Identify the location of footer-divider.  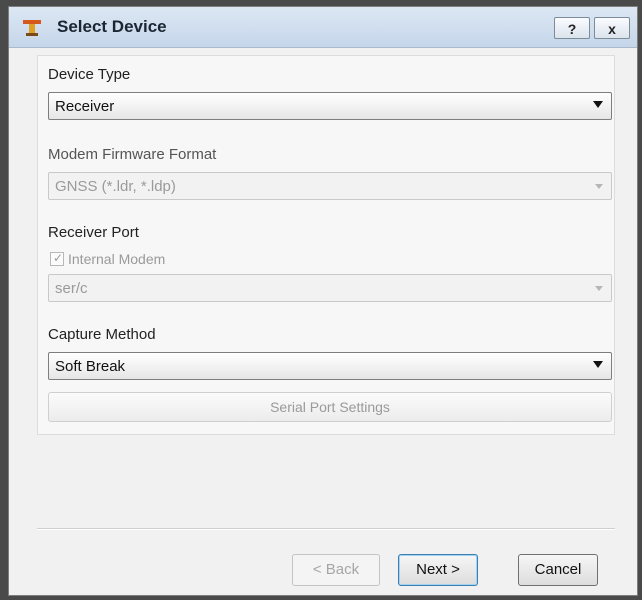
(326, 529).